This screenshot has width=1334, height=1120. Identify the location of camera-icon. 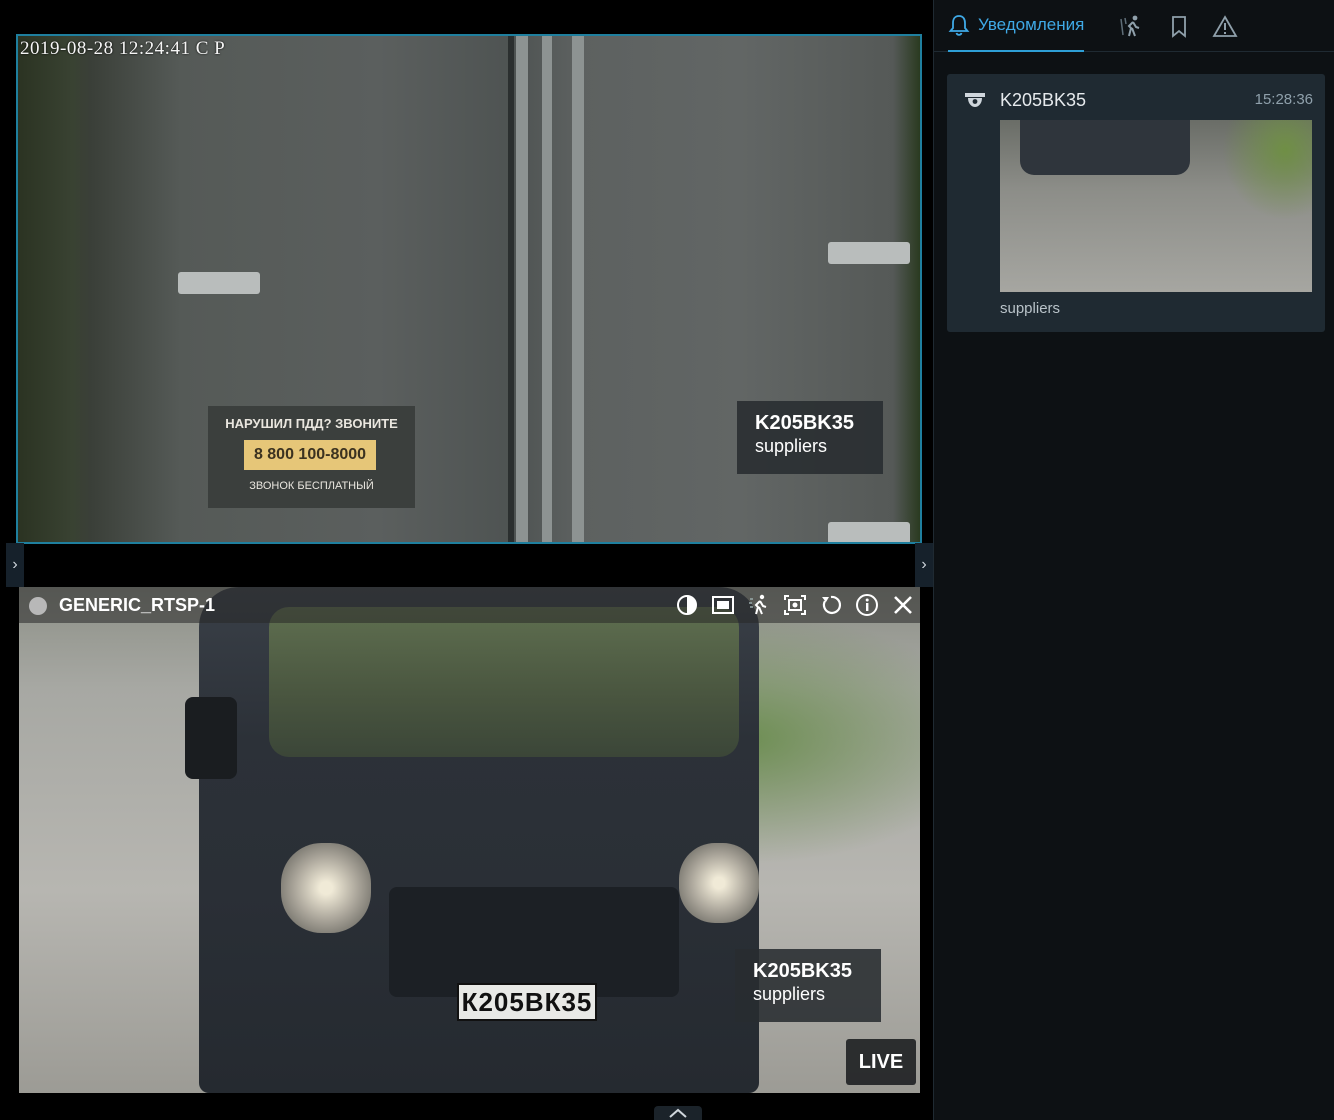
(975, 102).